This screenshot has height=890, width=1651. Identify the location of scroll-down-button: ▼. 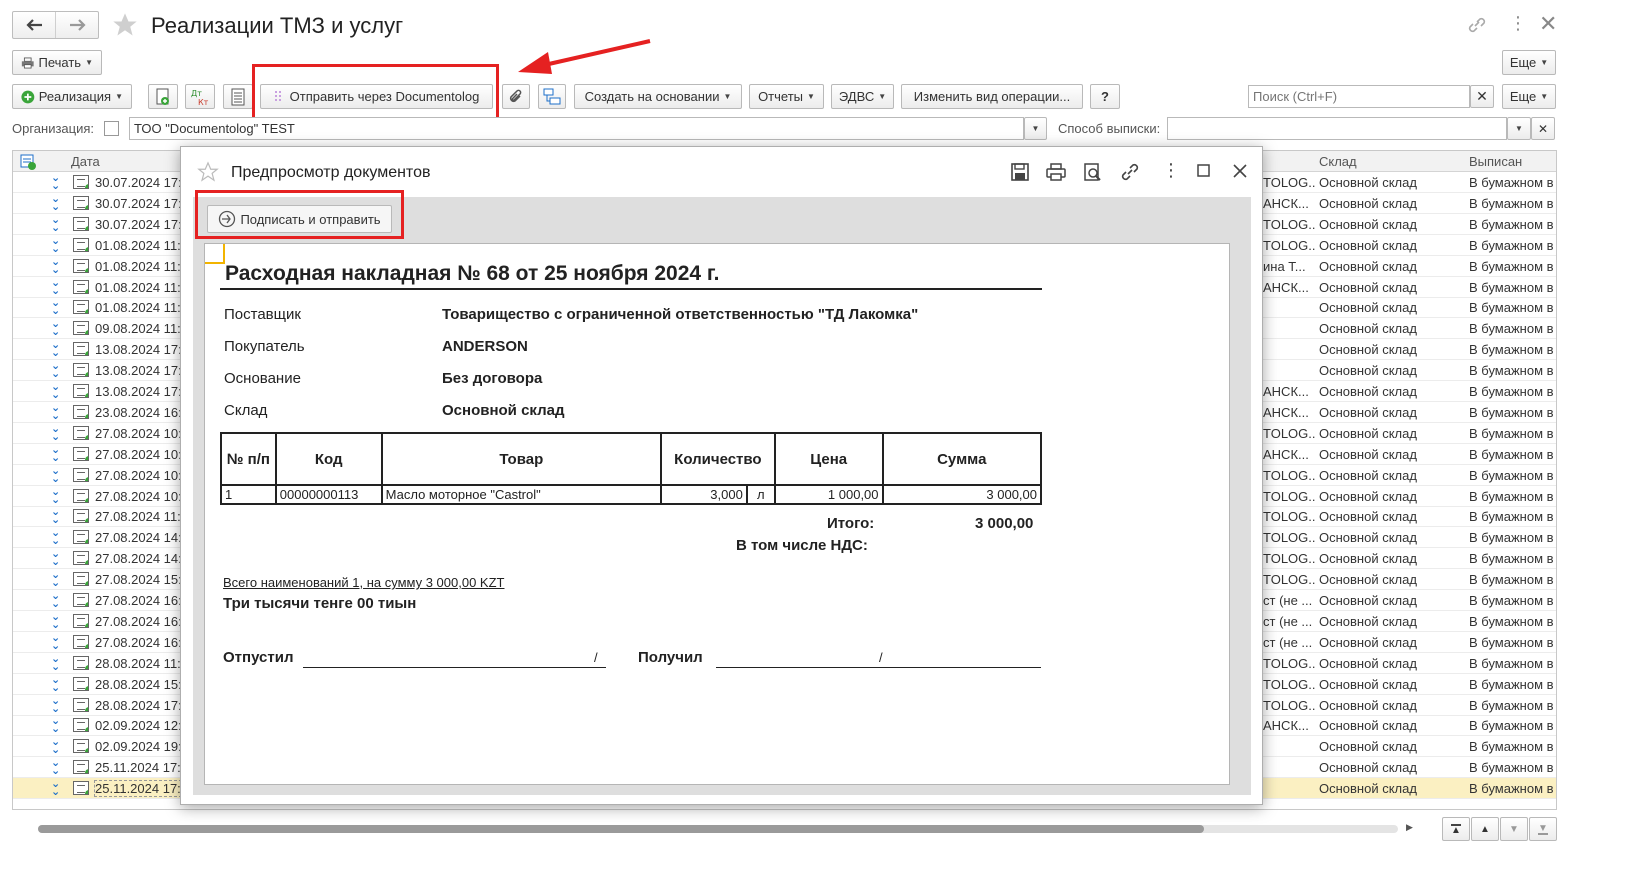
(1514, 829).